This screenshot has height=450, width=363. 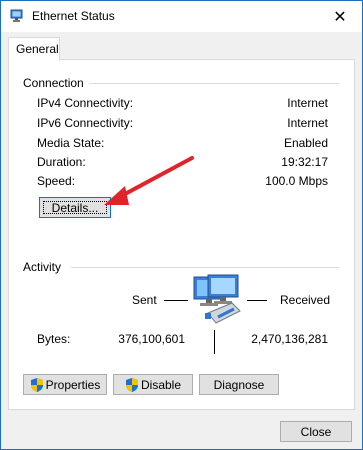 What do you see at coordinates (176, 300) in the screenshot?
I see `sent-line` at bounding box center [176, 300].